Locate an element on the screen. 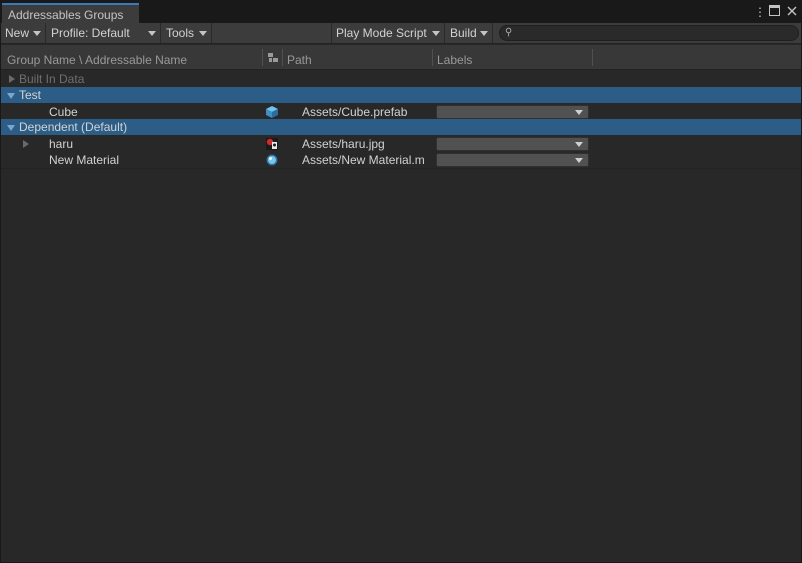 The height and width of the screenshot is (563, 802). tree-row-entry: Cube Assets/Cube.prefab is located at coordinates (401, 112).